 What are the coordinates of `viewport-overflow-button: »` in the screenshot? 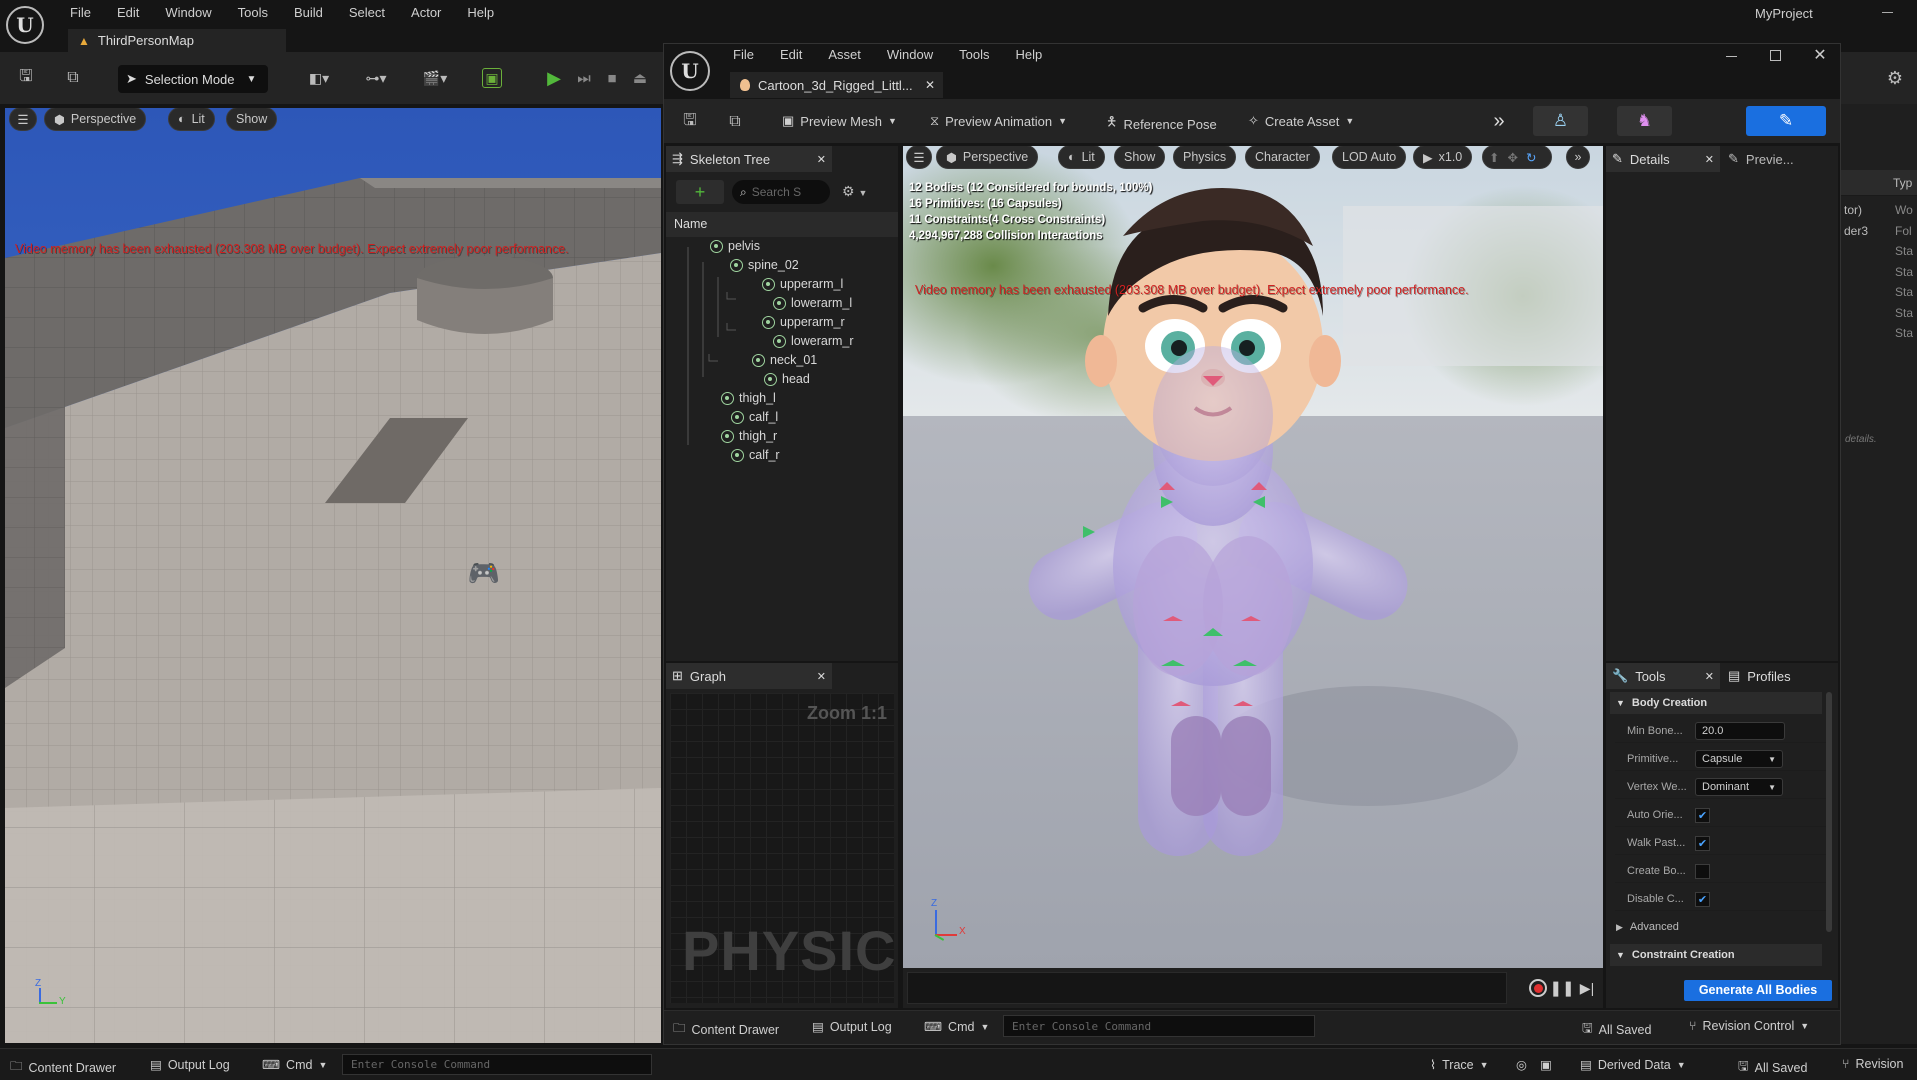 It's located at (1578, 157).